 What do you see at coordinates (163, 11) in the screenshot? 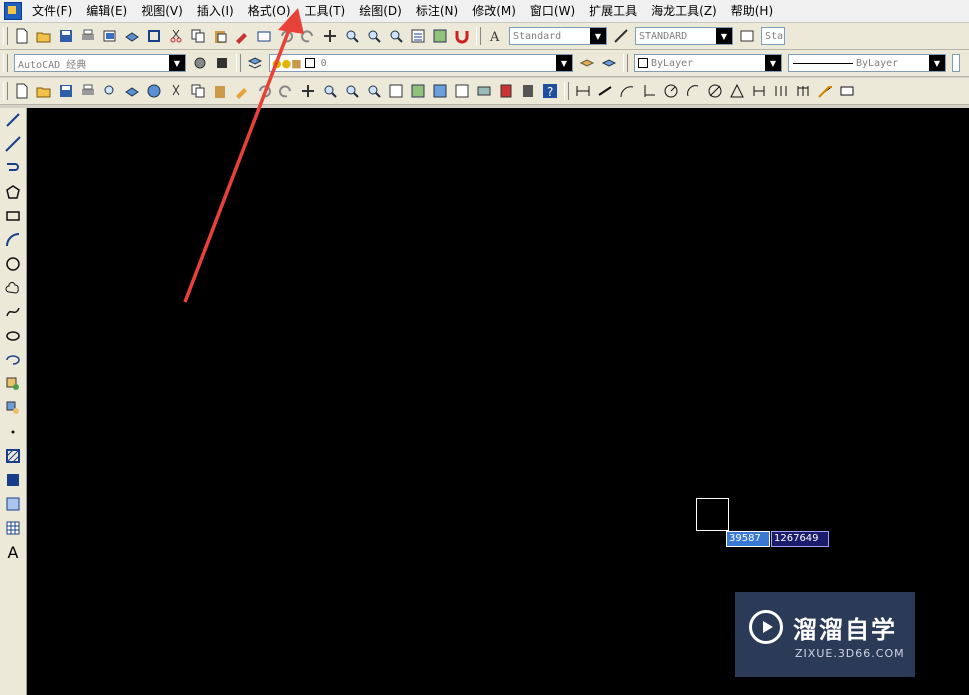
I see `menu-view: 视图(V)` at bounding box center [163, 11].